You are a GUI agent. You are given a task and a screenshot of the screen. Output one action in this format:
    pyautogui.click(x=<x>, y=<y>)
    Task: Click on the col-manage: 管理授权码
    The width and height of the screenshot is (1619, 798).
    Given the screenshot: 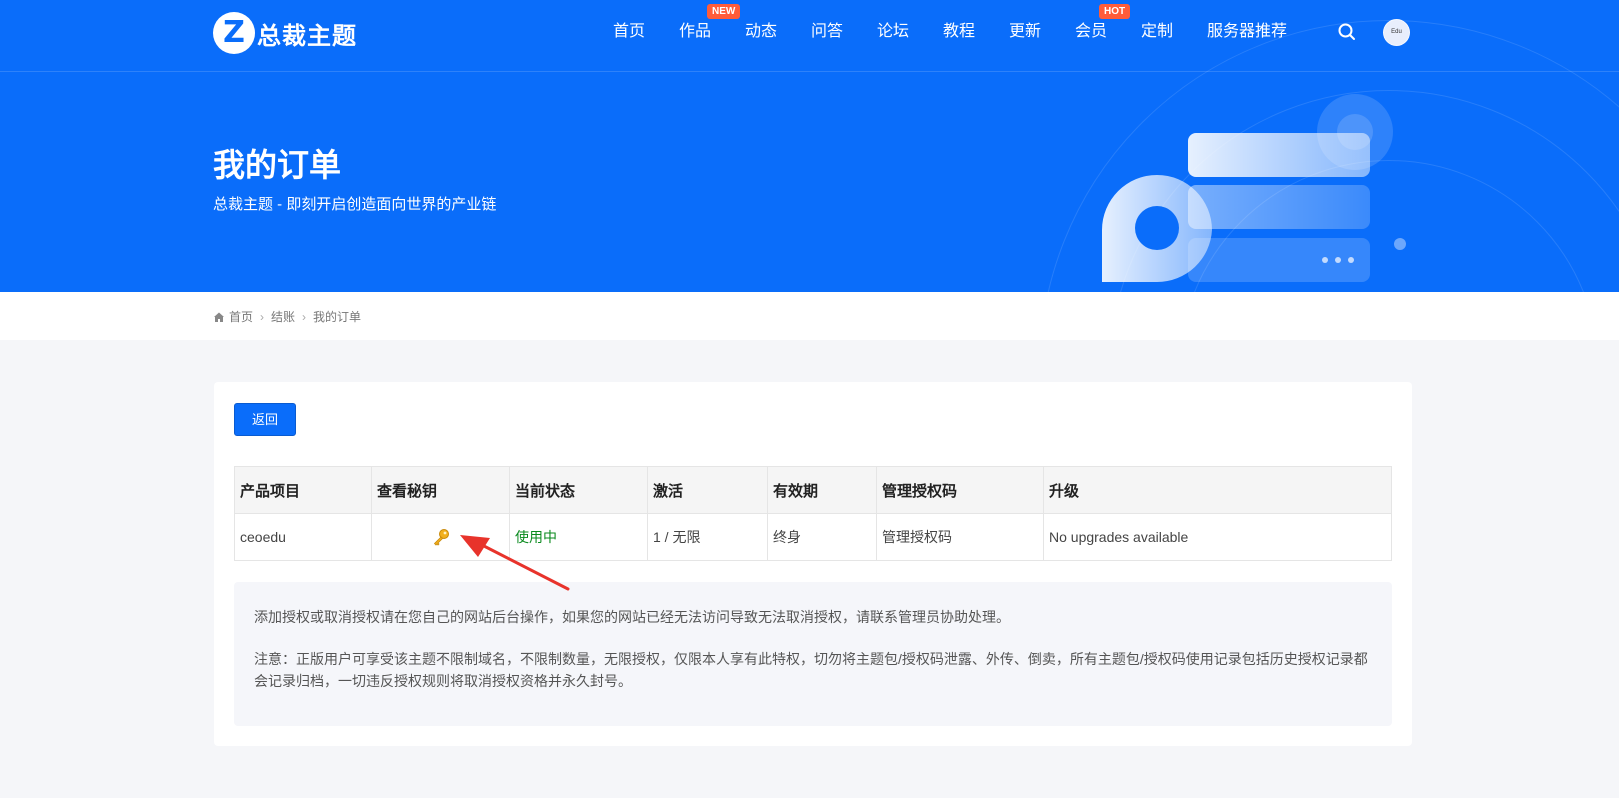 What is the action you would take?
    pyautogui.click(x=960, y=490)
    